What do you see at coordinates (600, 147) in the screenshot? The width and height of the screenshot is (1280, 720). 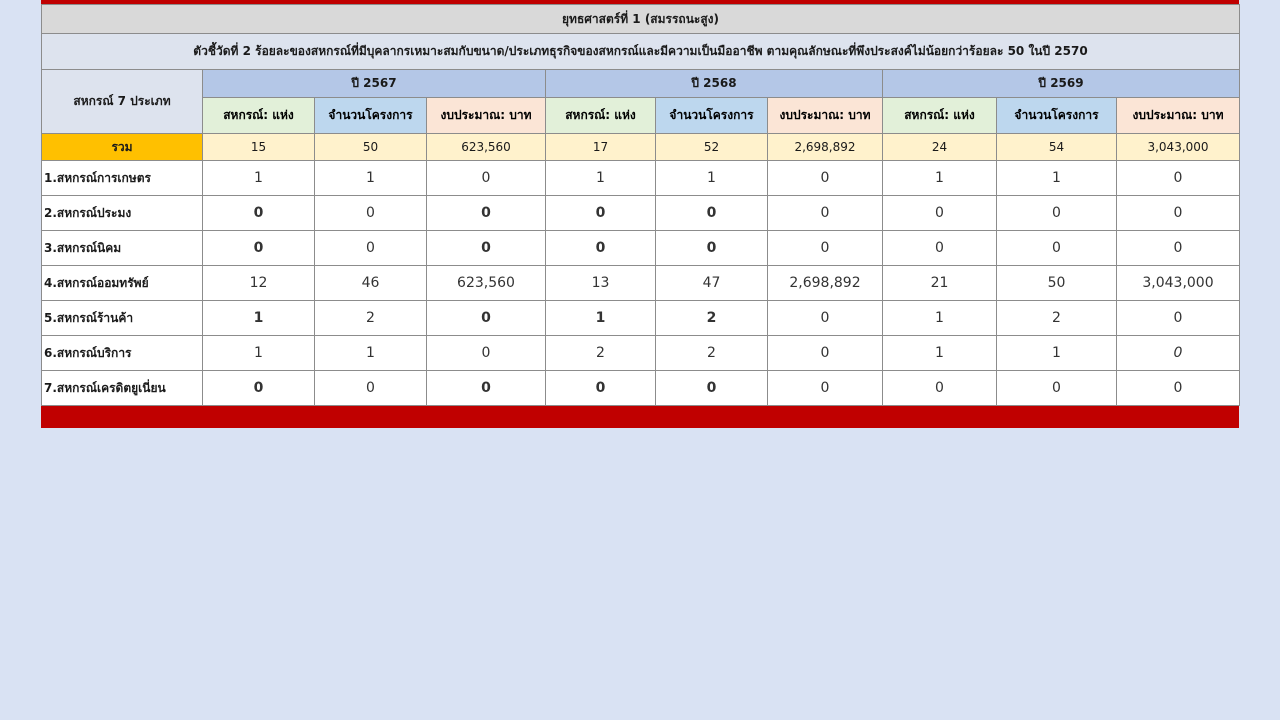 I see `total-cell: 17` at bounding box center [600, 147].